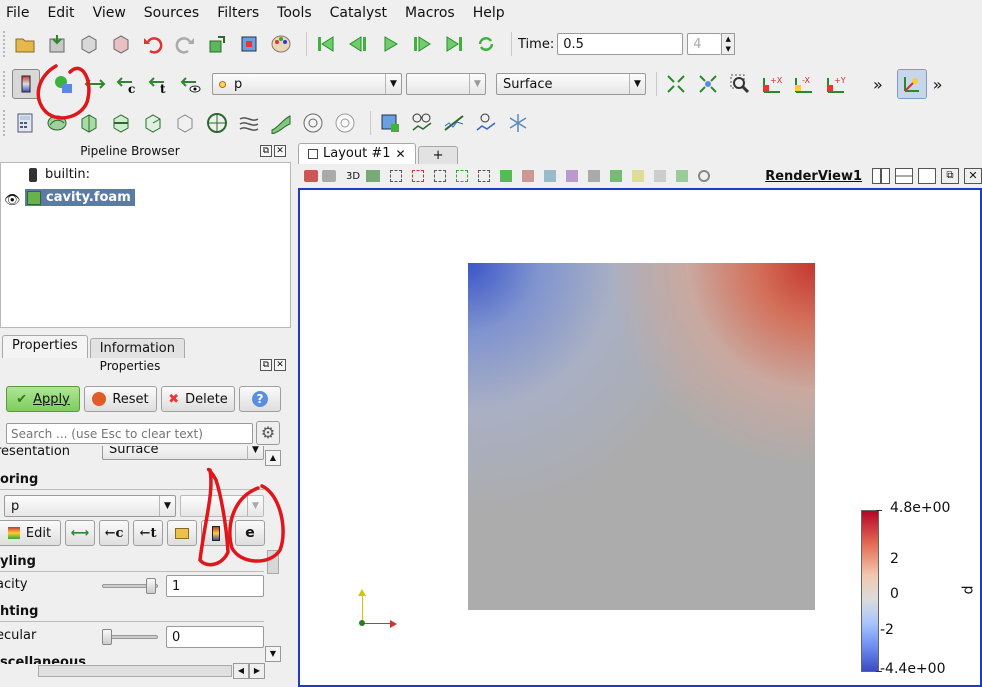  I want to click on tab-properties: Properties, so click(45, 346).